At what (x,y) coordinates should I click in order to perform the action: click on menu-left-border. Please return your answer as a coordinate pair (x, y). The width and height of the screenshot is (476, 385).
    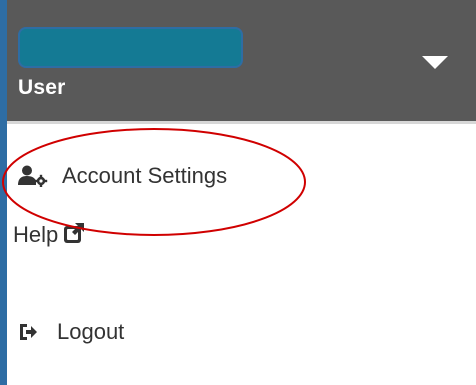
    Looking at the image, I should click on (3, 192).